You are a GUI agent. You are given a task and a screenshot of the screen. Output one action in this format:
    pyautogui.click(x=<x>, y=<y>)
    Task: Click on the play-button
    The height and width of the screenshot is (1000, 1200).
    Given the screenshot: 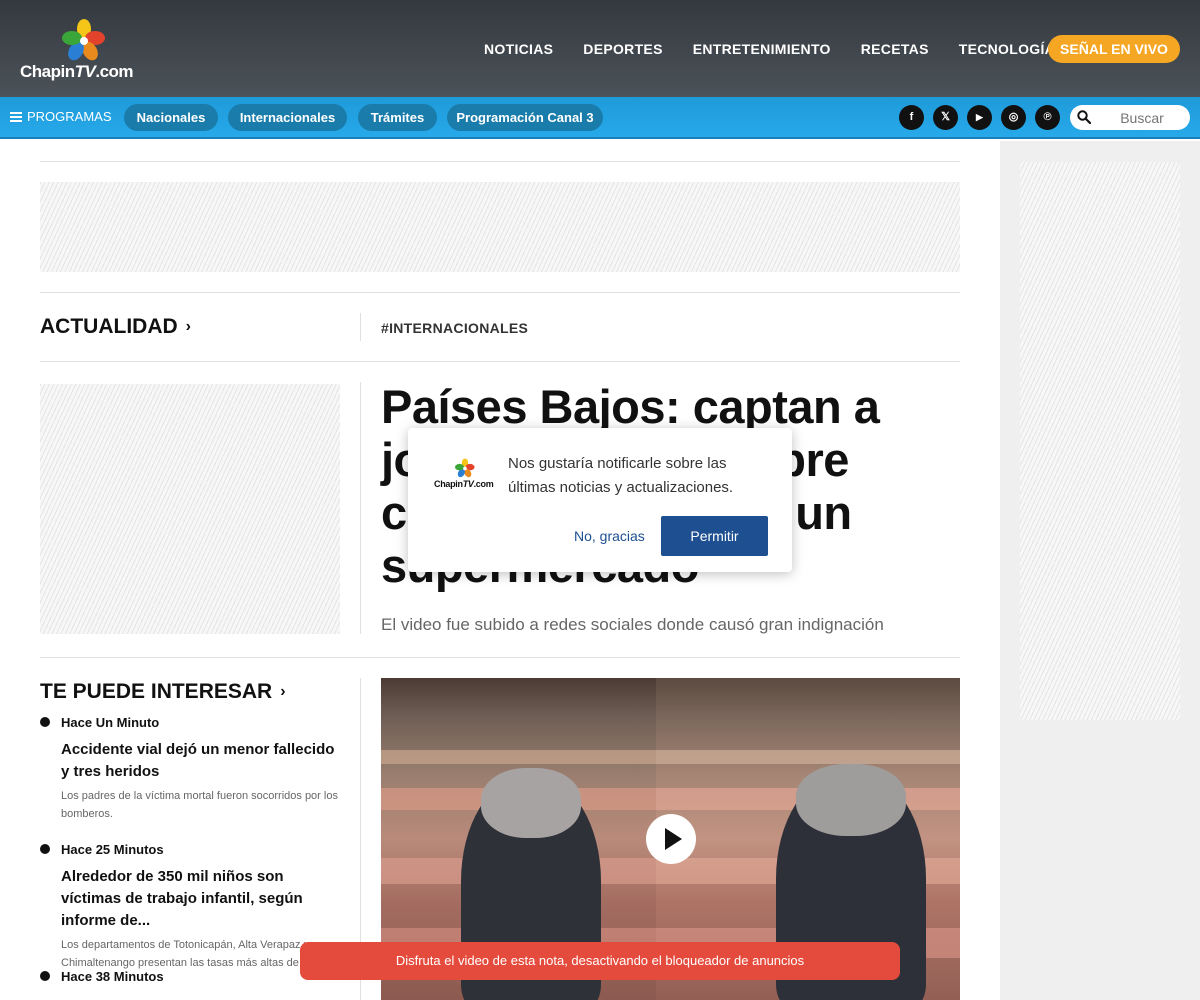 What is the action you would take?
    pyautogui.click(x=671, y=839)
    